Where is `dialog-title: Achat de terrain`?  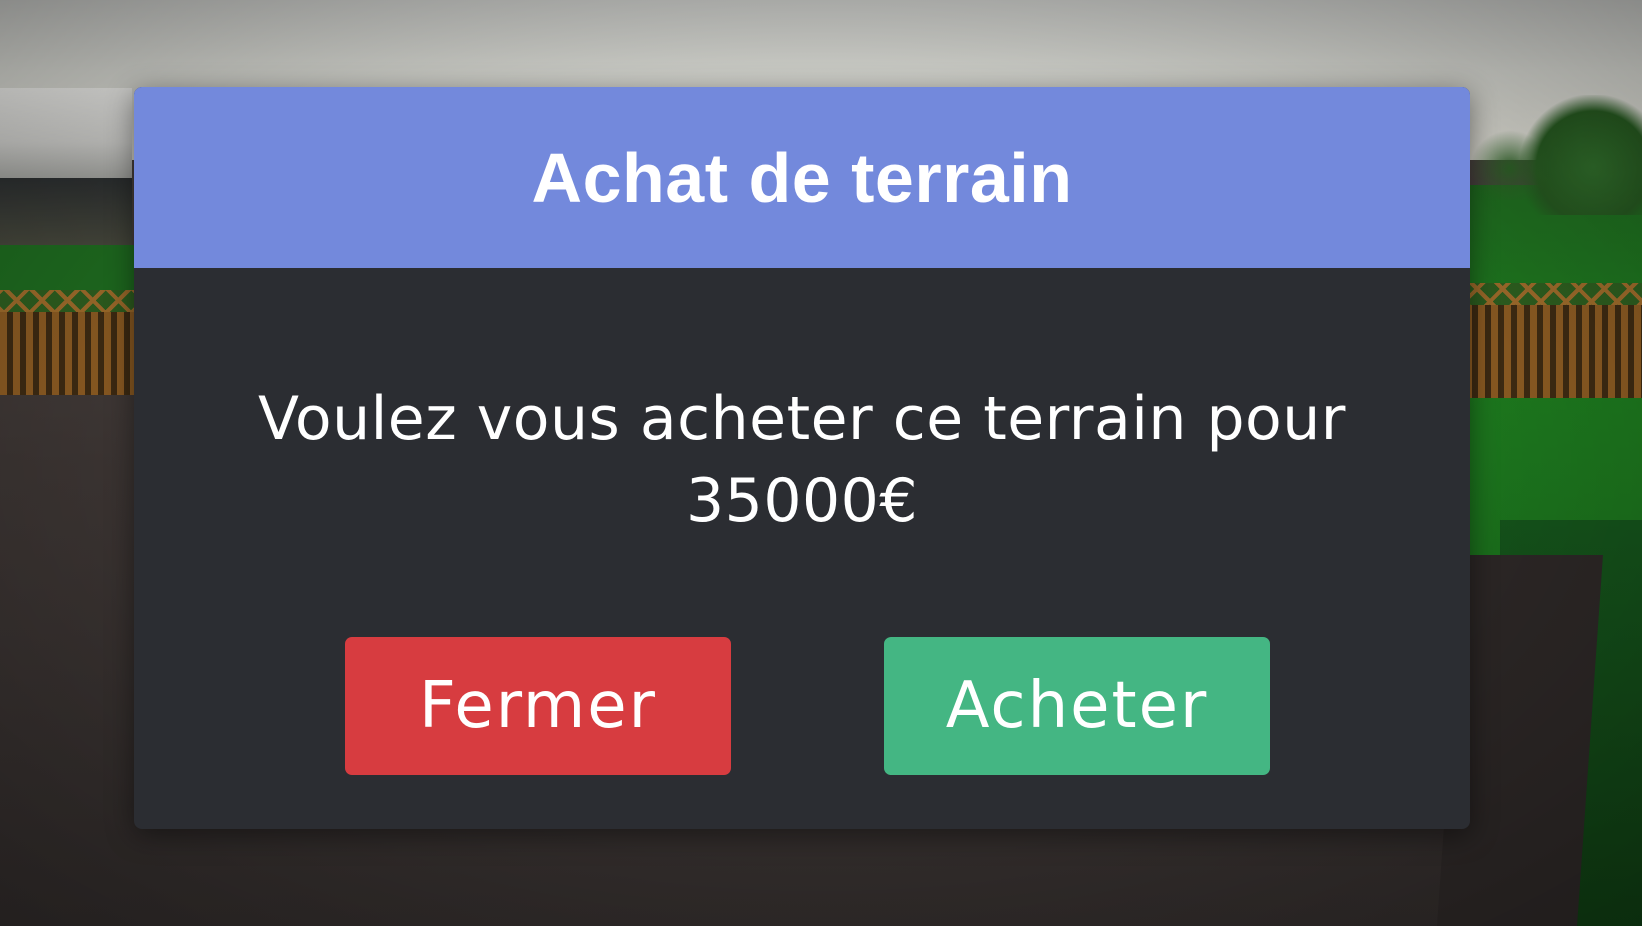 dialog-title: Achat de terrain is located at coordinates (802, 177).